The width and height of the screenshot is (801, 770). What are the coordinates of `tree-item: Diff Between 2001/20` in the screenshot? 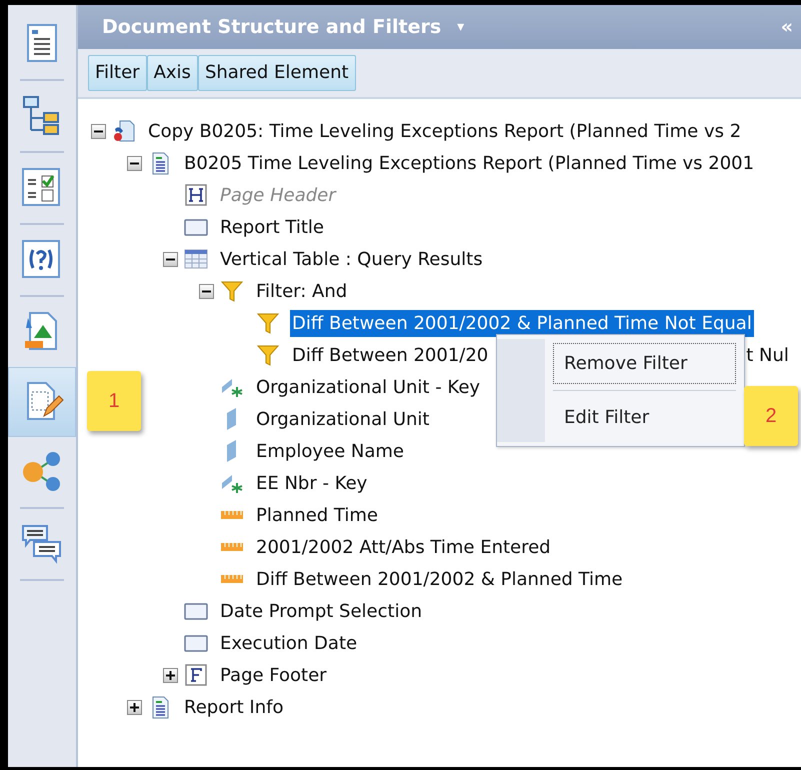 It's located at (390, 355).